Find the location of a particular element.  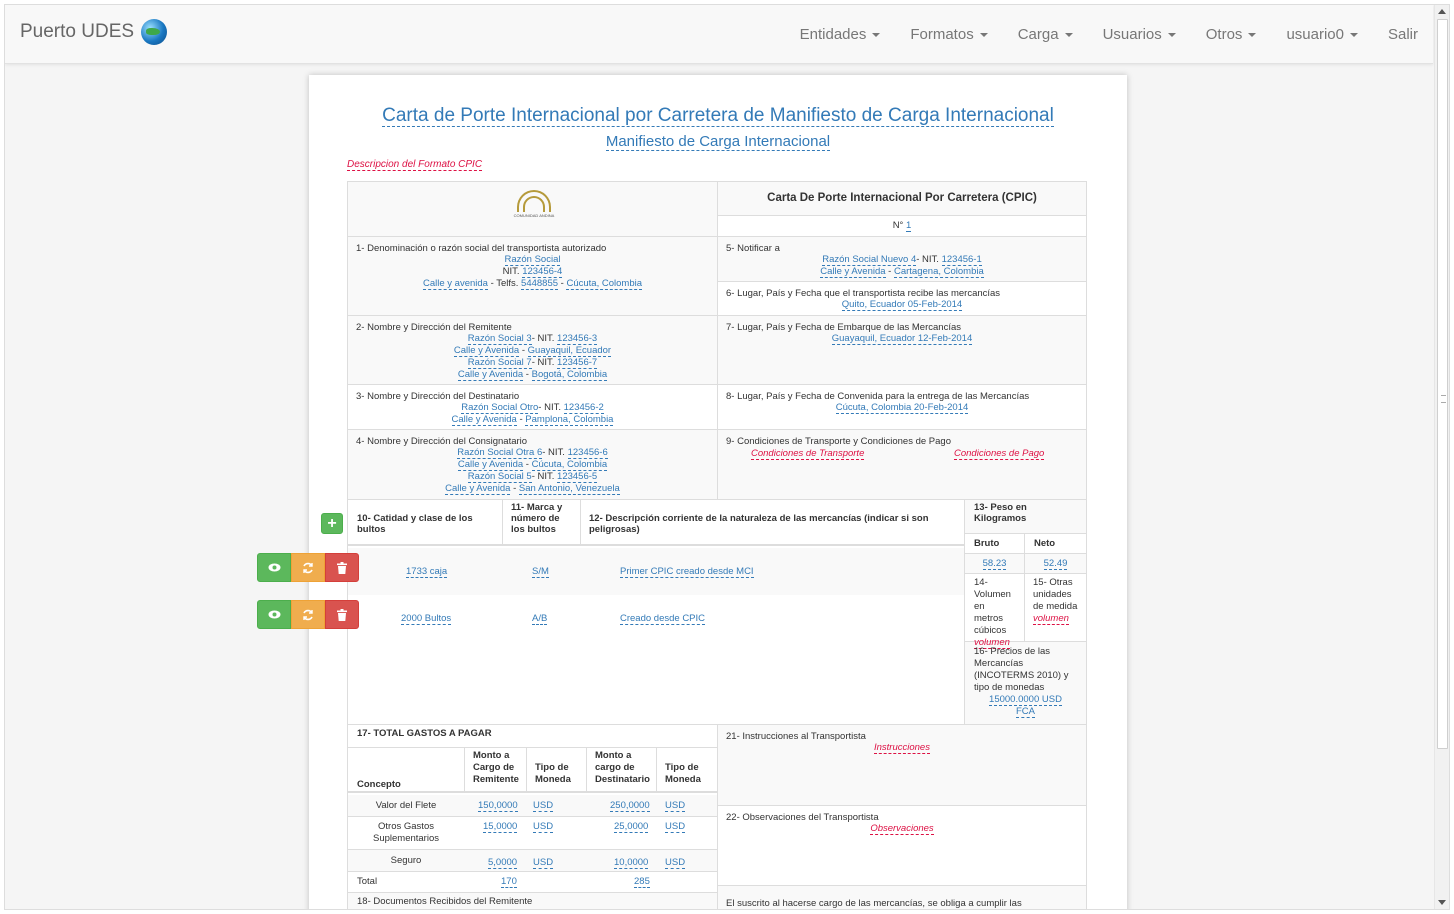

carrier-name: Razón Social is located at coordinates (532, 260).